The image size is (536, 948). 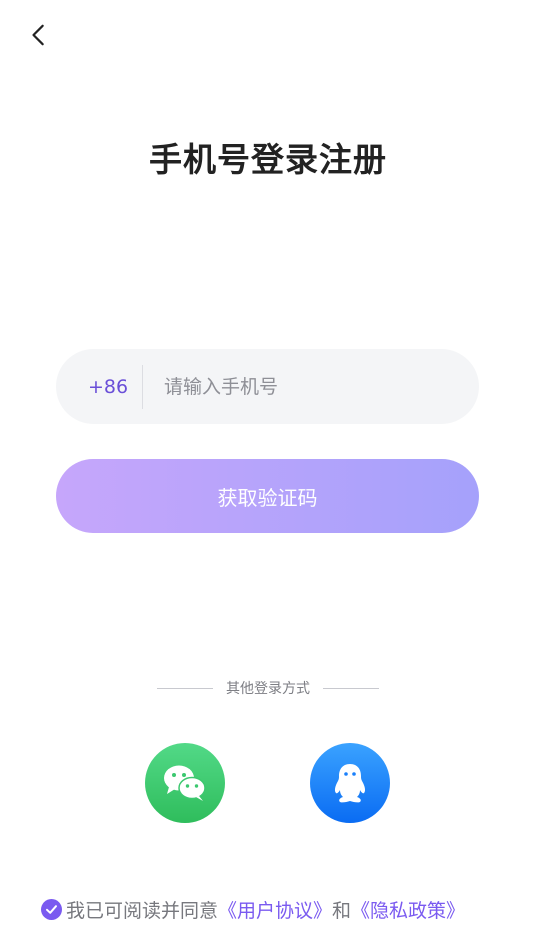 I want to click on agreement-checkbox, so click(x=51, y=909).